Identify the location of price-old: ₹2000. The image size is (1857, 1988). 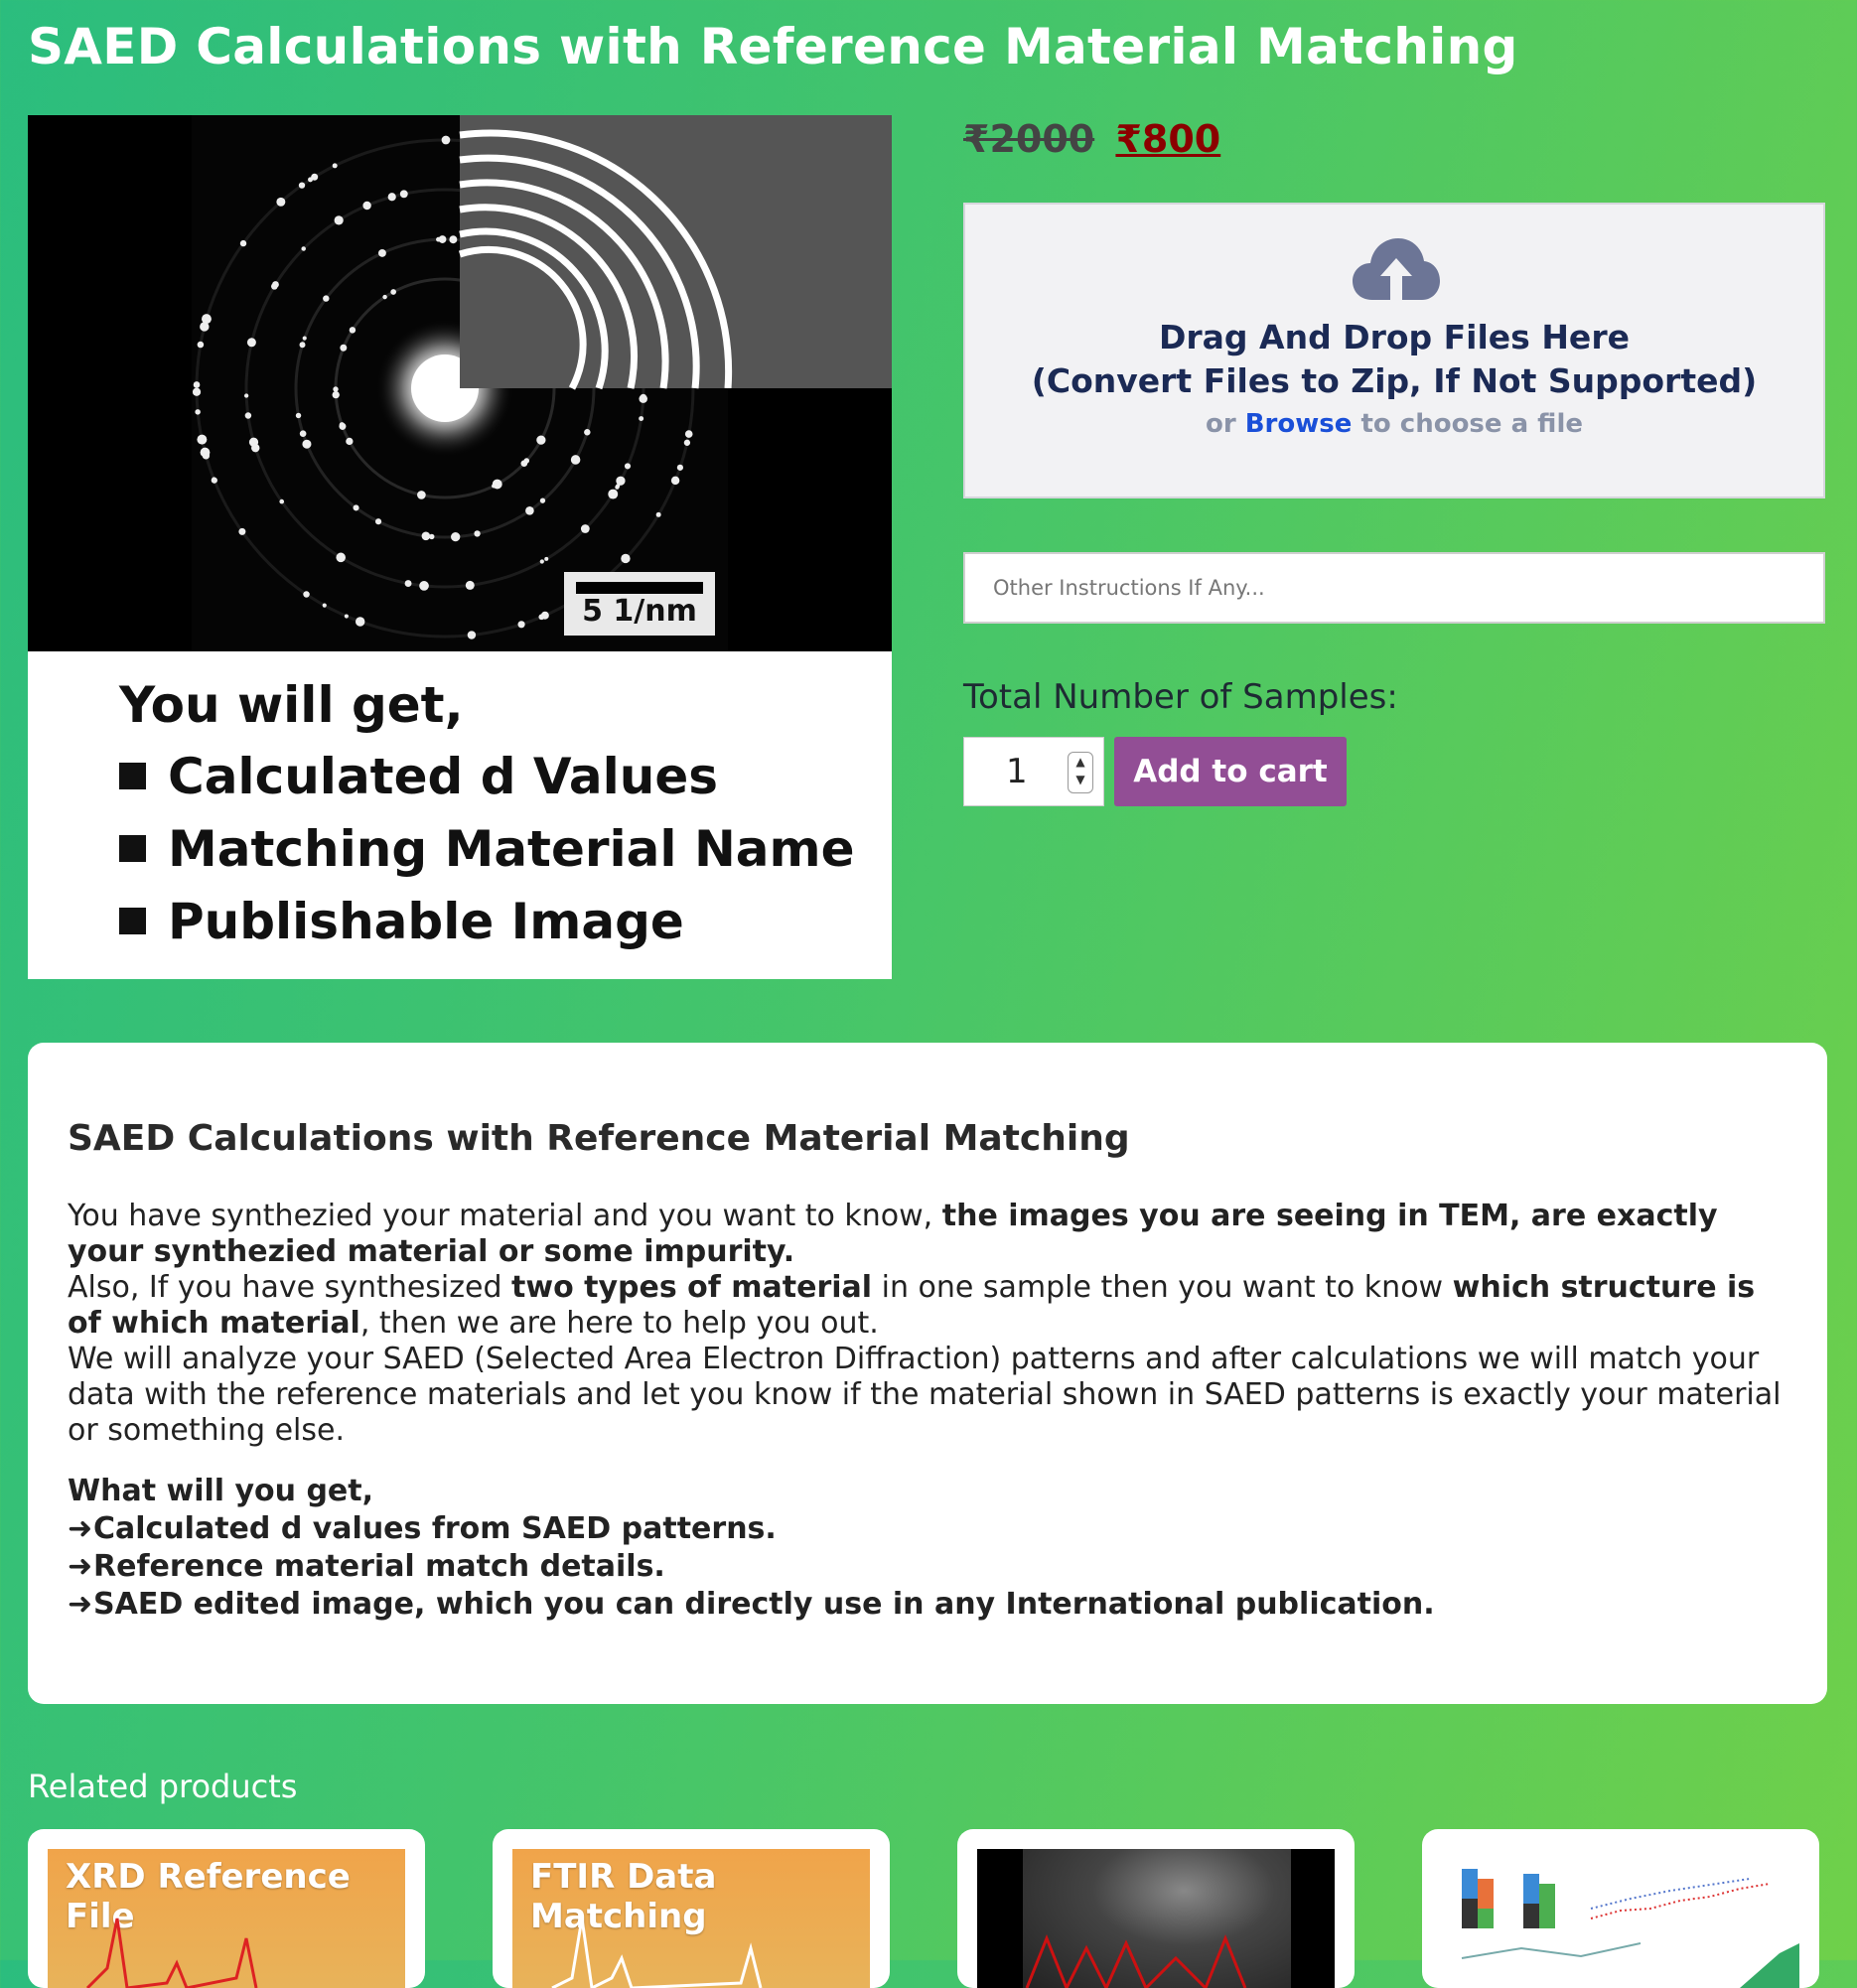
(1029, 139).